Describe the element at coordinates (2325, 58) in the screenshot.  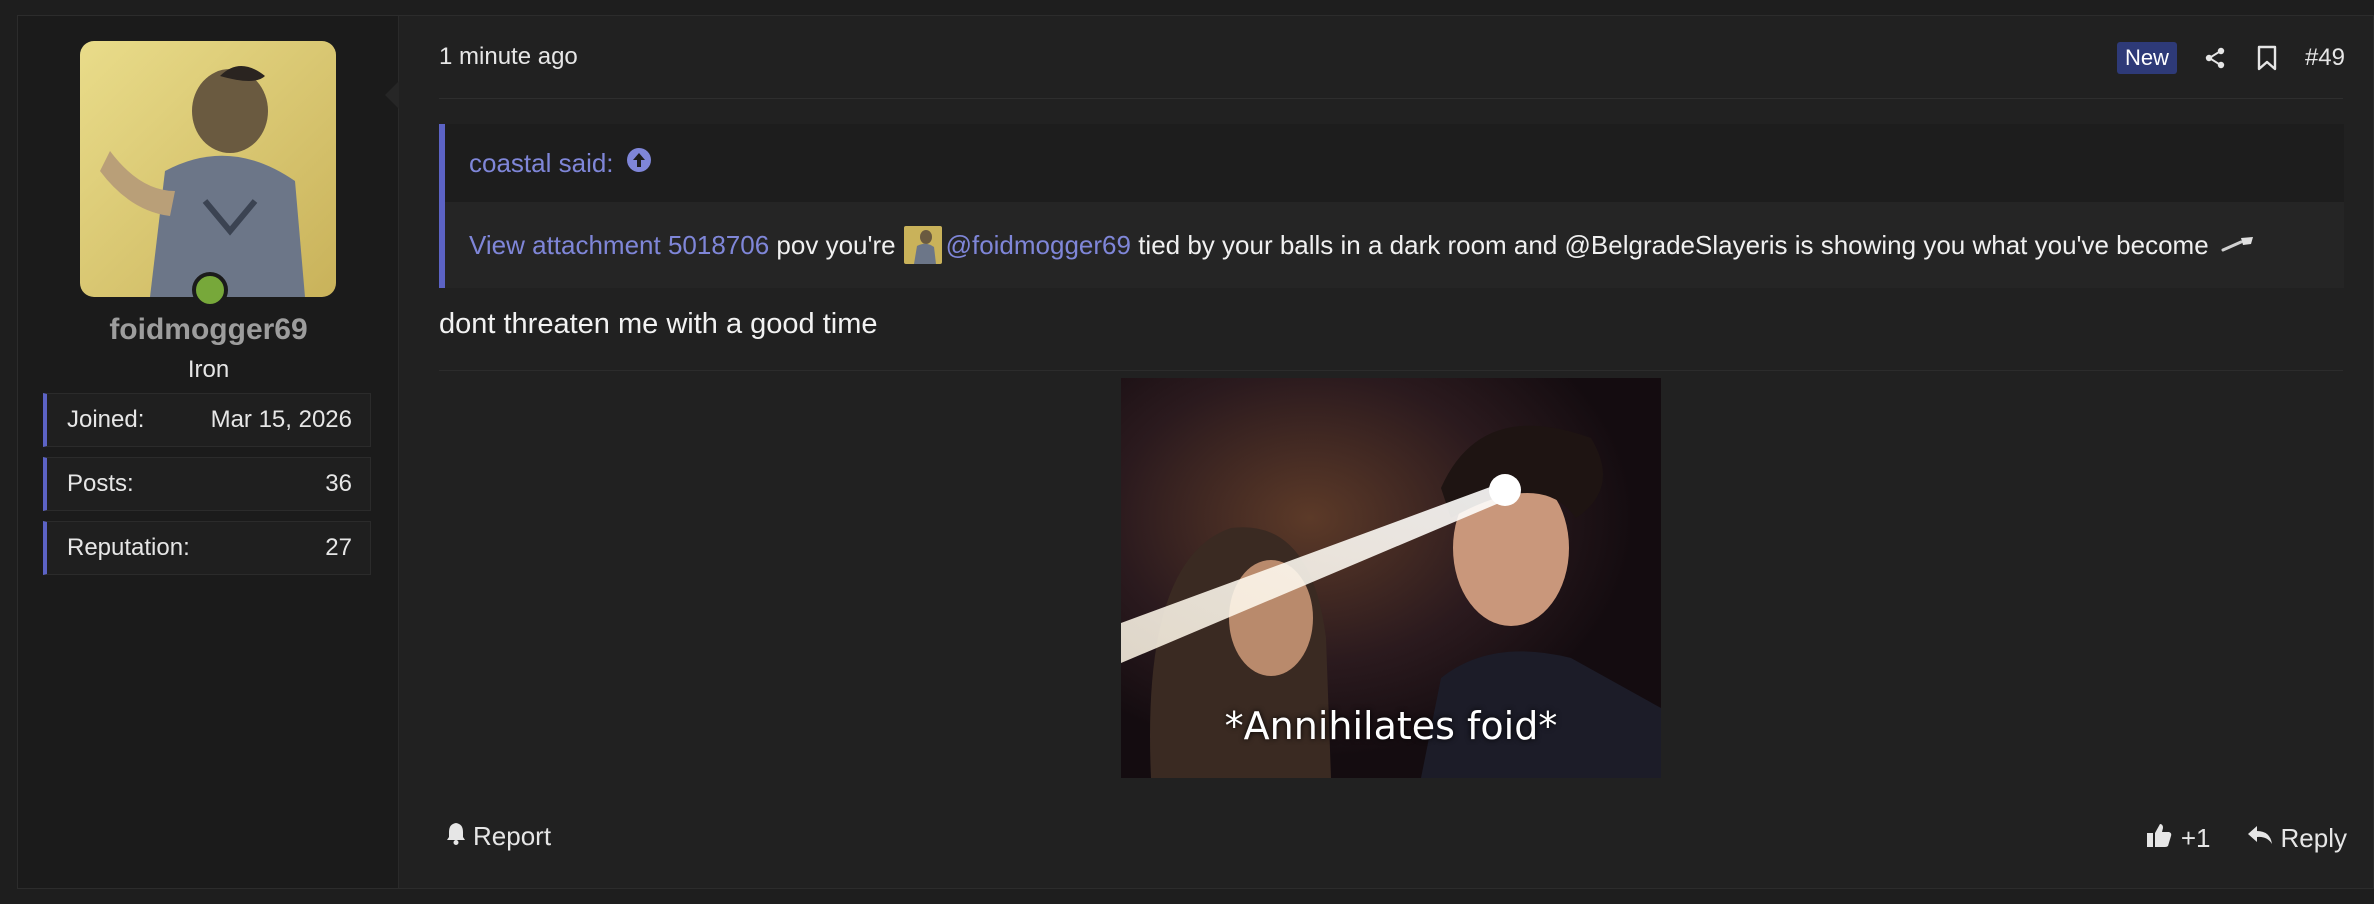
I see `post-number: #49` at that location.